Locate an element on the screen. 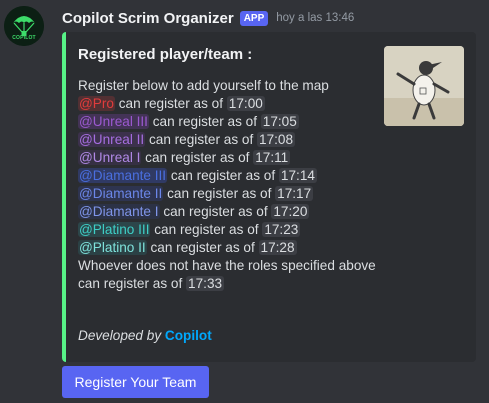 The height and width of the screenshot is (403, 489). role-row: @Platino III can register as of 17:23 is located at coordinates (228, 230).